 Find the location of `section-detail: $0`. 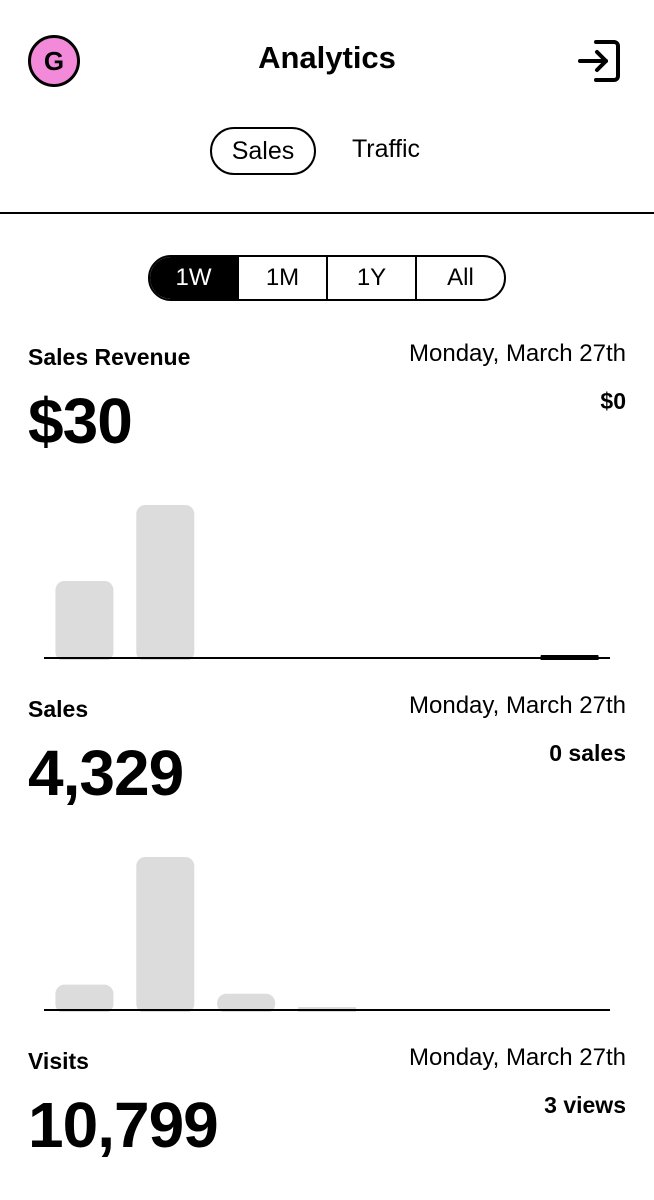

section-detail: $0 is located at coordinates (613, 401).